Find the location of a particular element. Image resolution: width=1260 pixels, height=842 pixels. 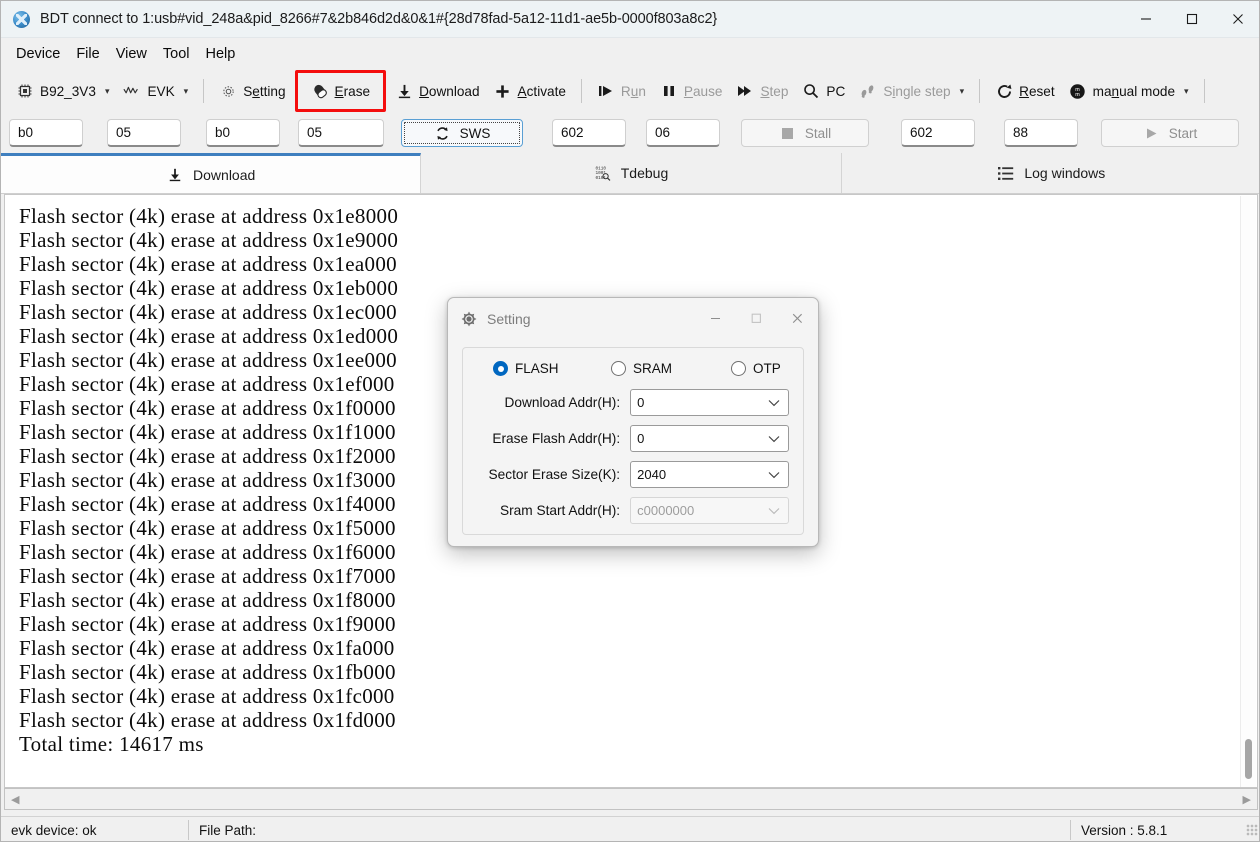

footsteps-icon is located at coordinates (868, 91).